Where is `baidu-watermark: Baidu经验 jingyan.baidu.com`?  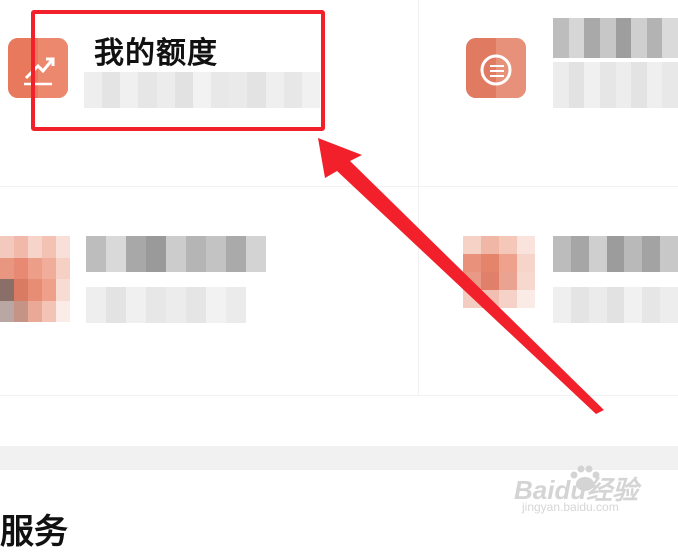
baidu-watermark: Baidu经验 jingyan.baidu.com is located at coordinates (586, 490).